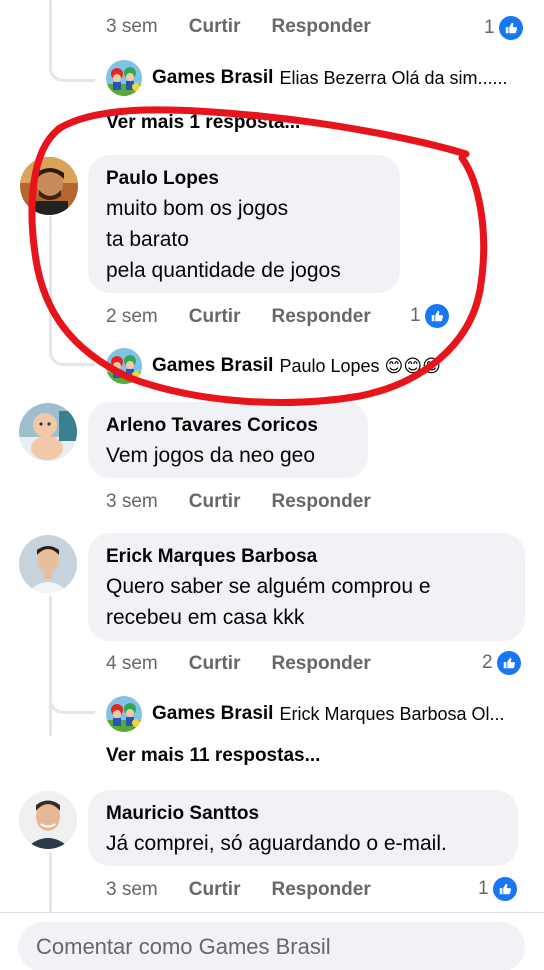 This screenshot has width=544, height=970. What do you see at coordinates (72, 71) in the screenshot?
I see `thread-elbow-top` at bounding box center [72, 71].